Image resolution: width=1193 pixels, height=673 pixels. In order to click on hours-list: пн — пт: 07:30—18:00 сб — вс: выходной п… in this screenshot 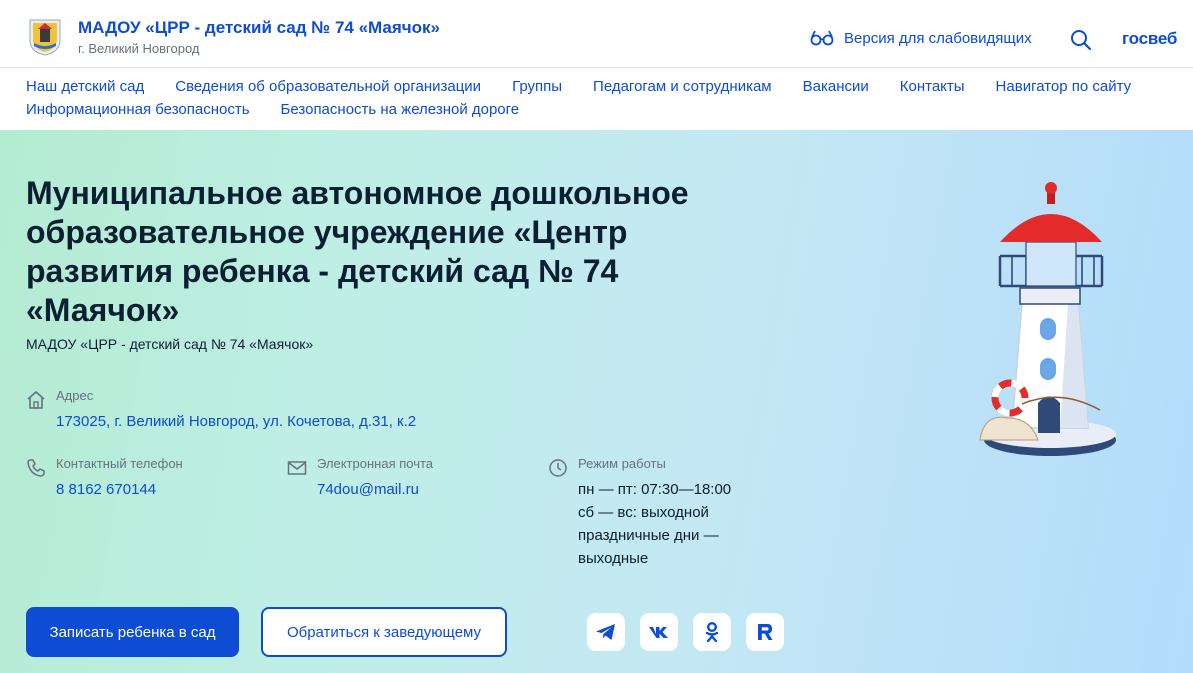, I will do `click(654, 524)`.